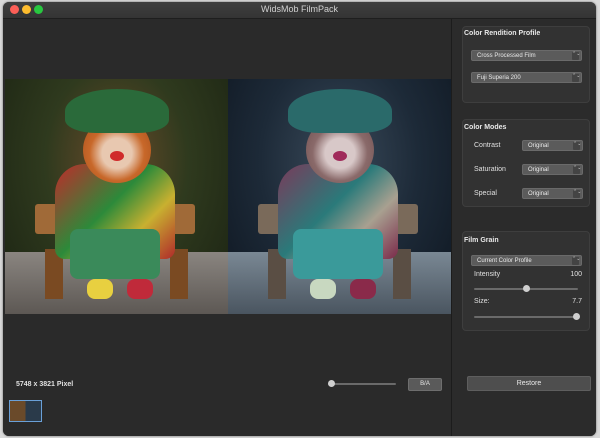 The height and width of the screenshot is (438, 600). I want to click on contrast-label: Contrast, so click(487, 145).